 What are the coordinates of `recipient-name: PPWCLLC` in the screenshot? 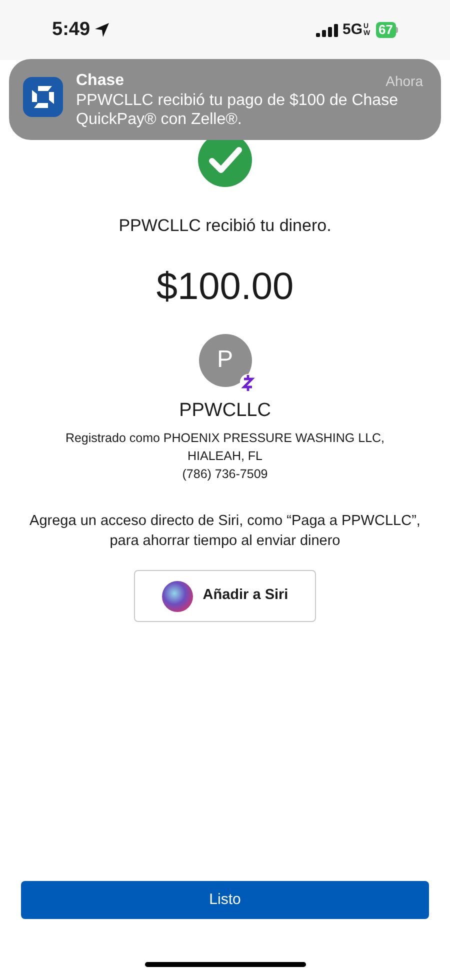 It's located at (225, 410).